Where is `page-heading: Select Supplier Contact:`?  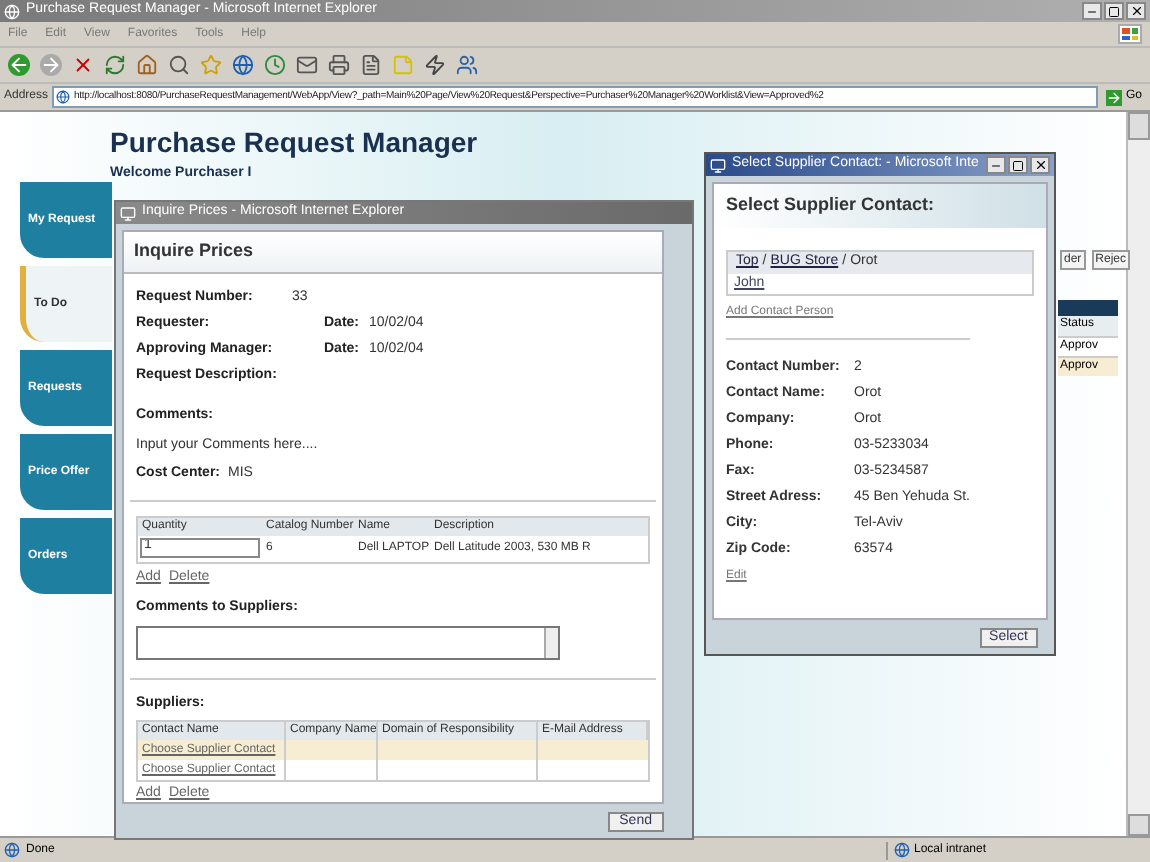 page-heading: Select Supplier Contact: is located at coordinates (830, 205).